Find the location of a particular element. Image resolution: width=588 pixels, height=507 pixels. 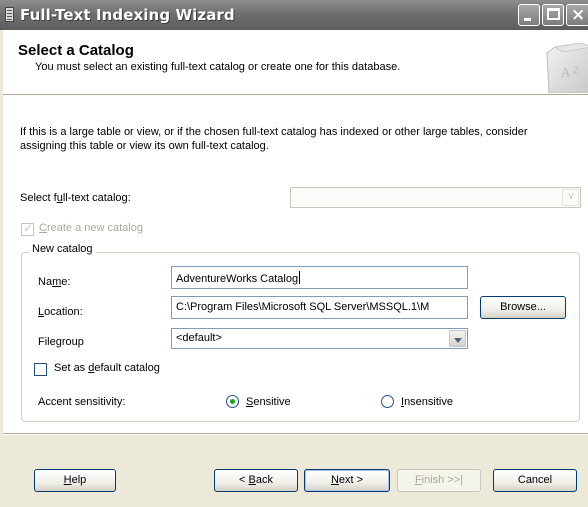

window-title: Full-Text Indexing Wizard is located at coordinates (127, 15).